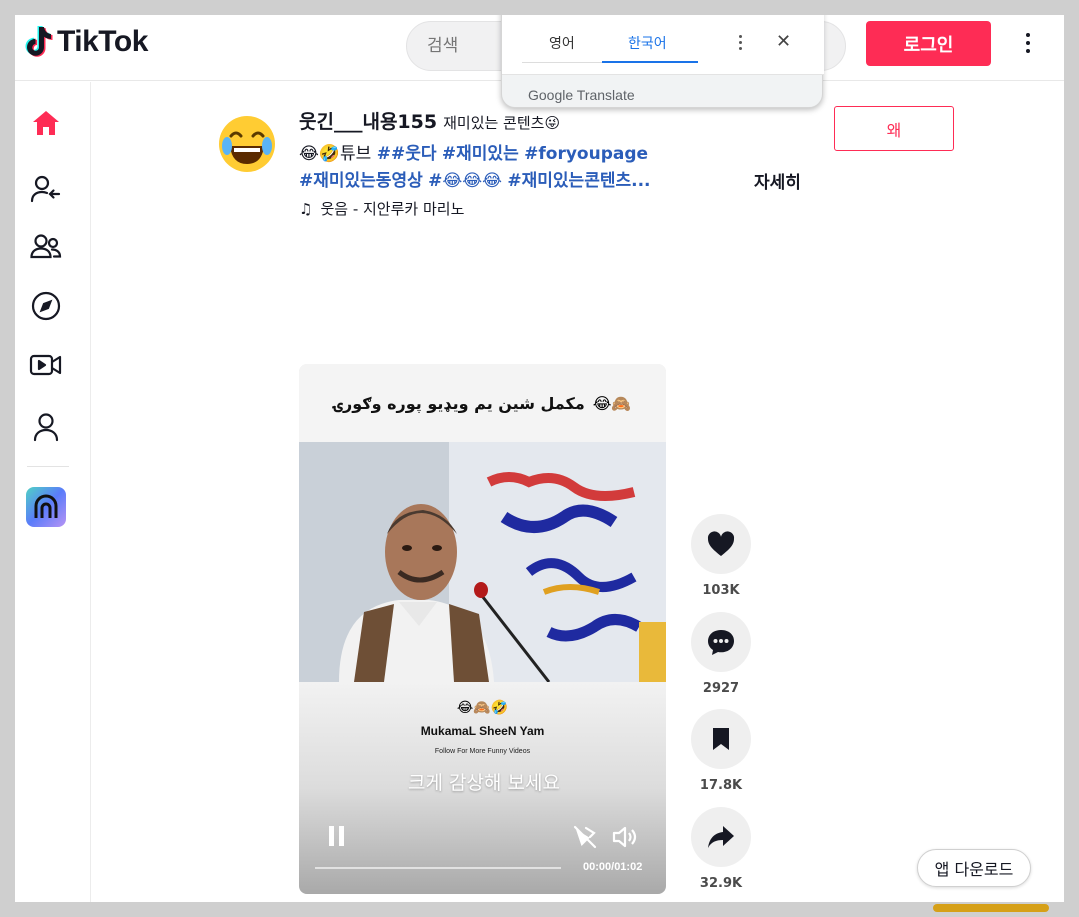 The height and width of the screenshot is (917, 1079). I want to click on video-progress-bar, so click(438, 868).